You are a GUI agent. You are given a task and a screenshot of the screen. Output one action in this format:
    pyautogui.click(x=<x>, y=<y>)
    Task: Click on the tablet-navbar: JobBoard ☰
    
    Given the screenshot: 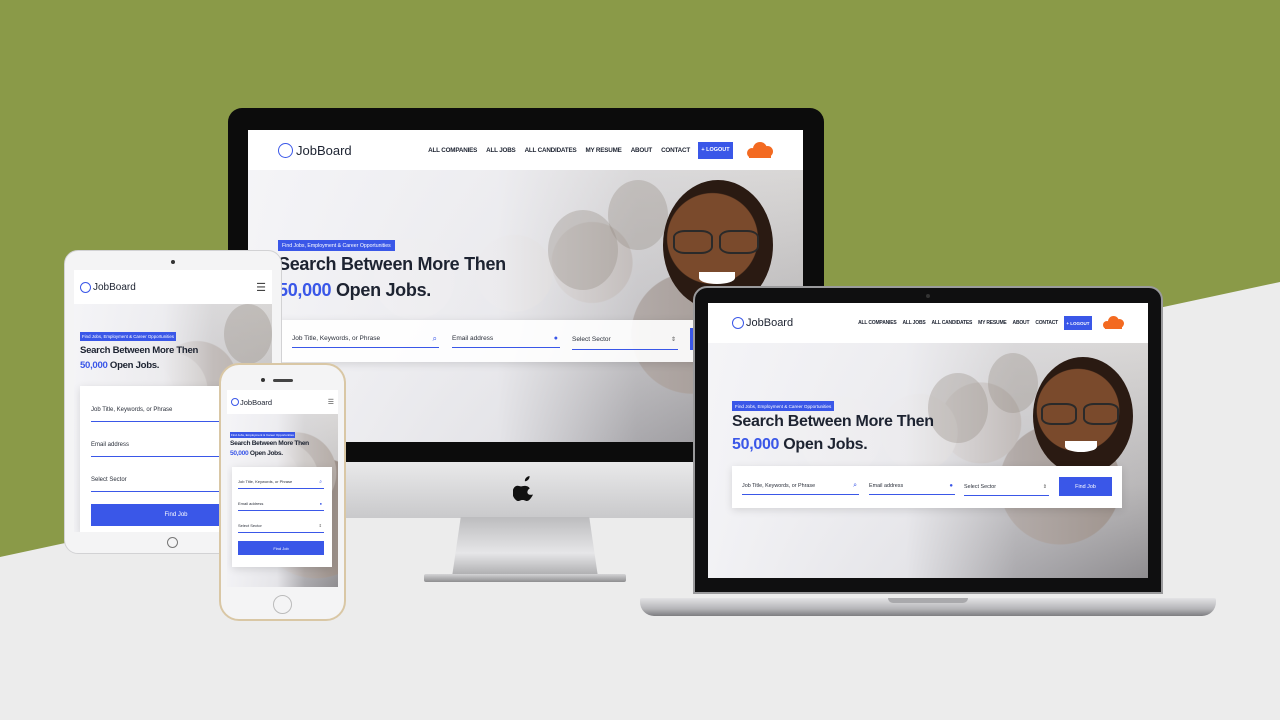 What is the action you would take?
    pyautogui.click(x=173, y=287)
    